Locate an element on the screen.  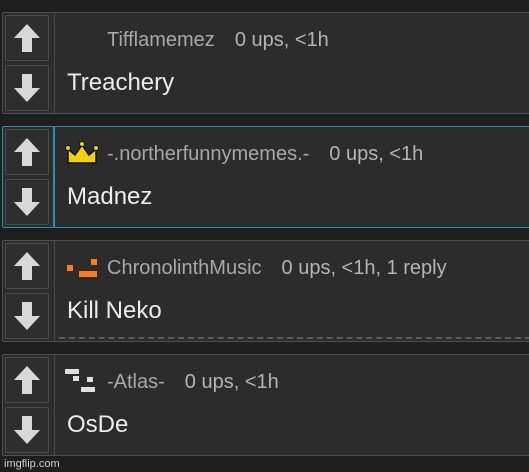
comment-meta: -.northerfunnymemes.- 0 ups, <1h is located at coordinates (244, 154).